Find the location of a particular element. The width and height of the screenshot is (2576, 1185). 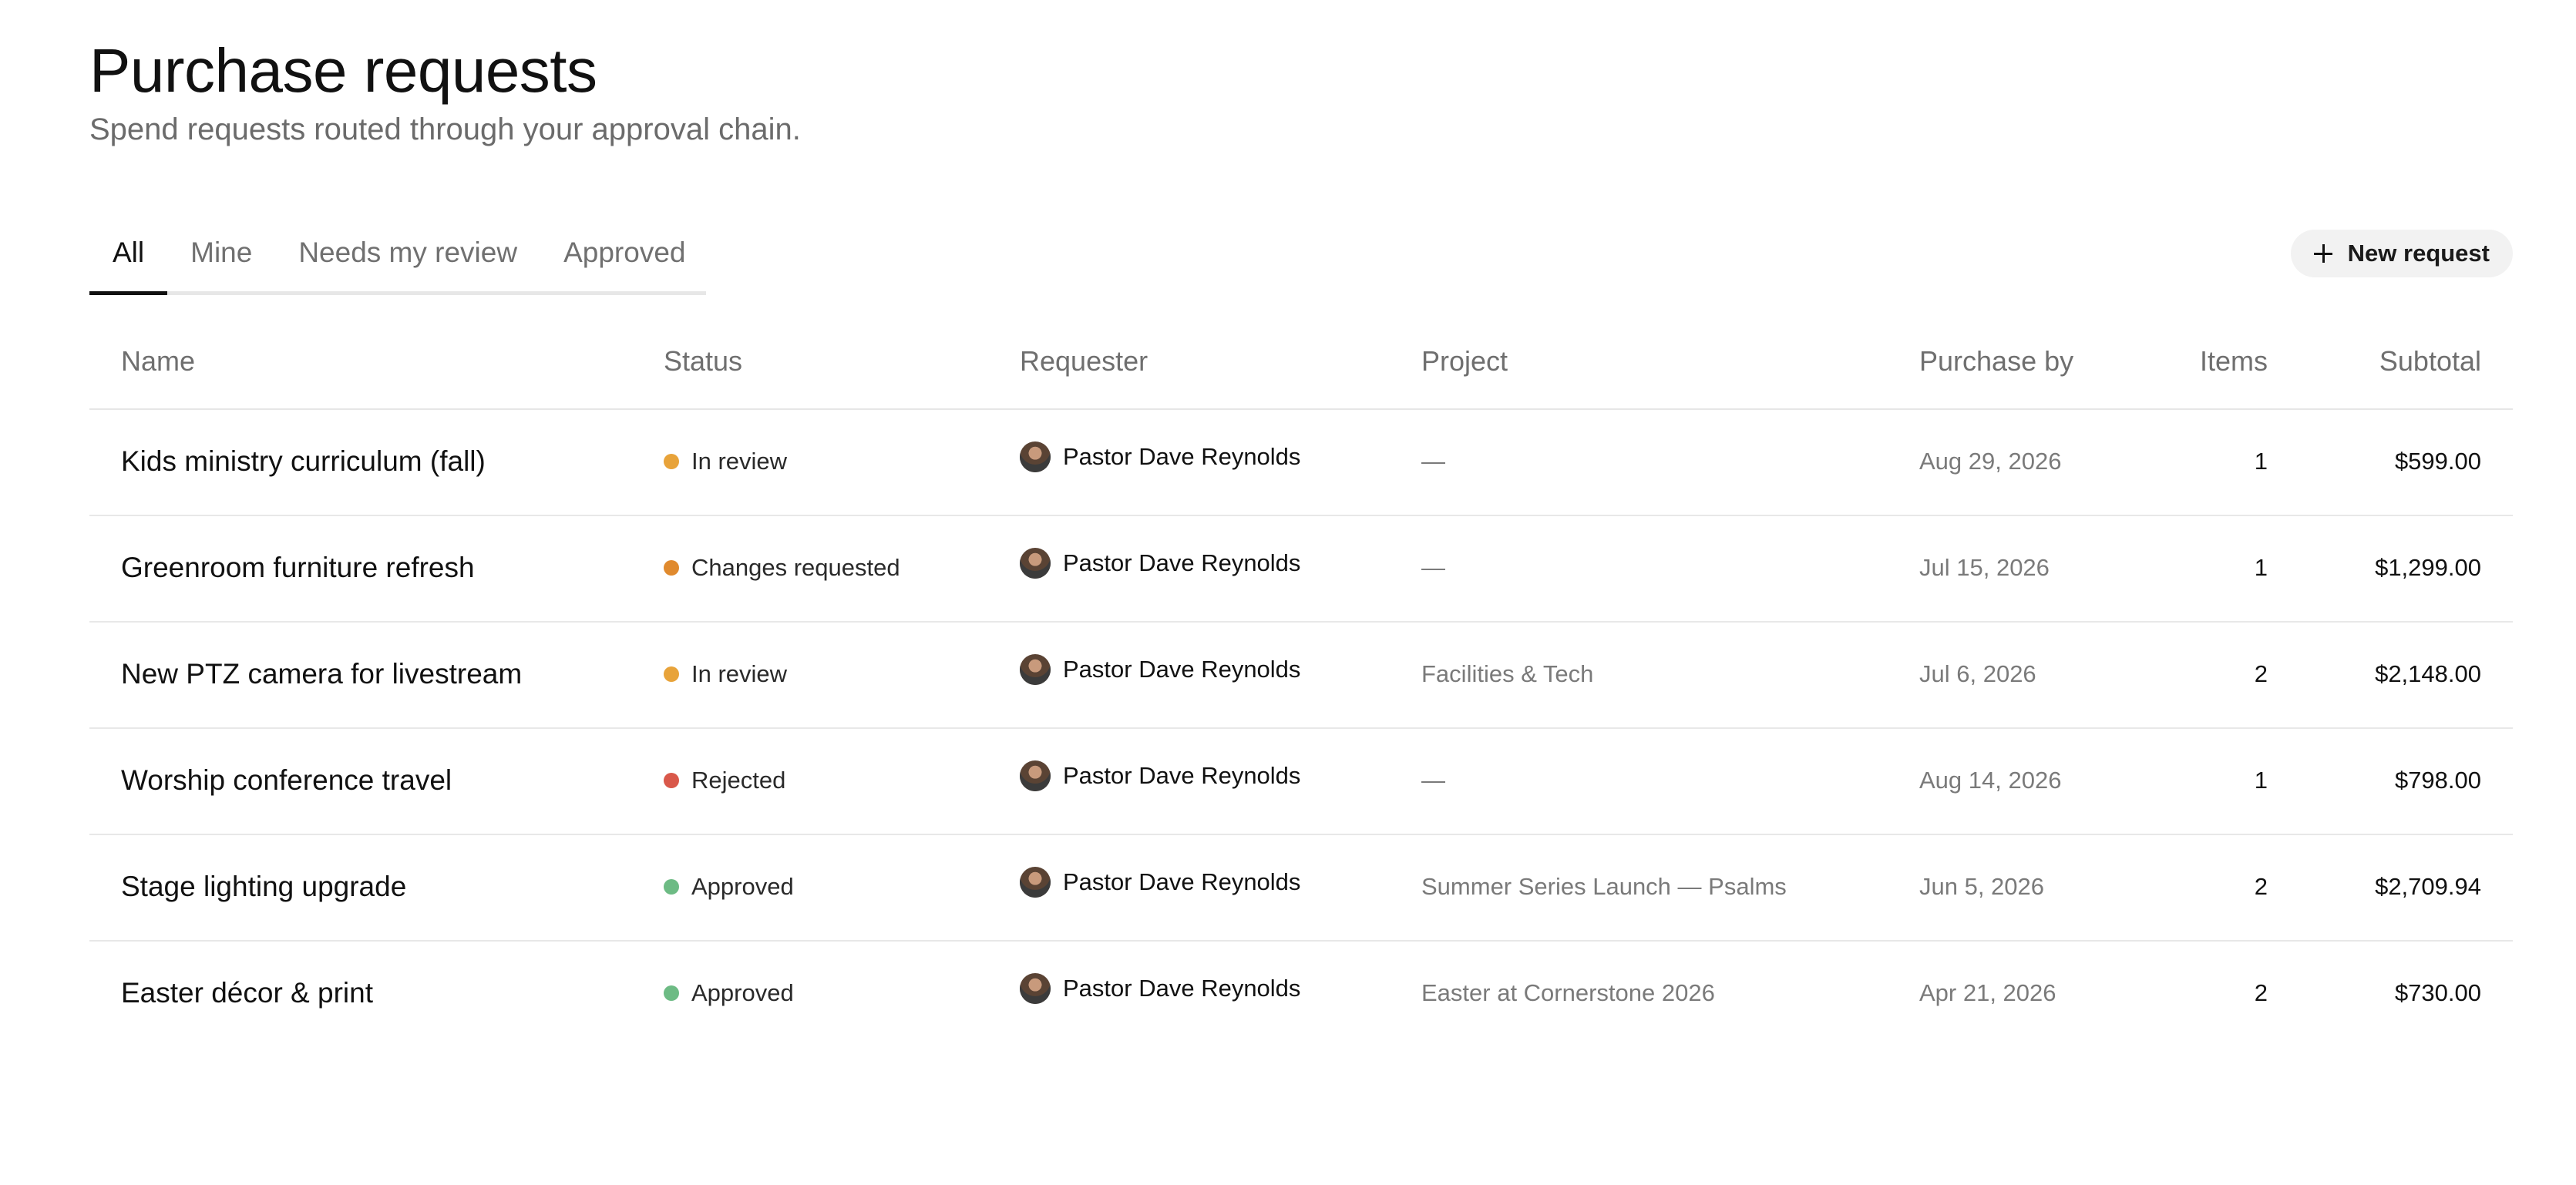

subtotal: $1,299.00 is located at coordinates (2428, 567).